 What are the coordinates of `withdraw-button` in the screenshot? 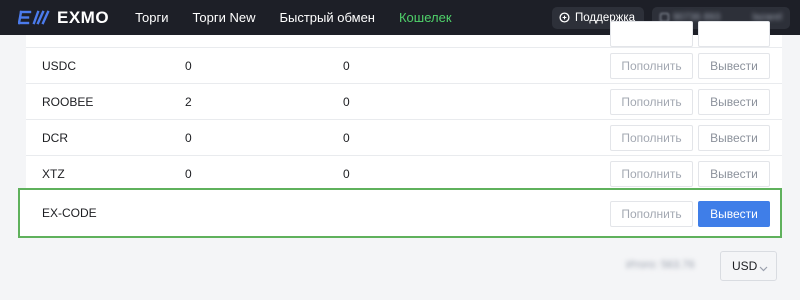 It's located at (734, 34).